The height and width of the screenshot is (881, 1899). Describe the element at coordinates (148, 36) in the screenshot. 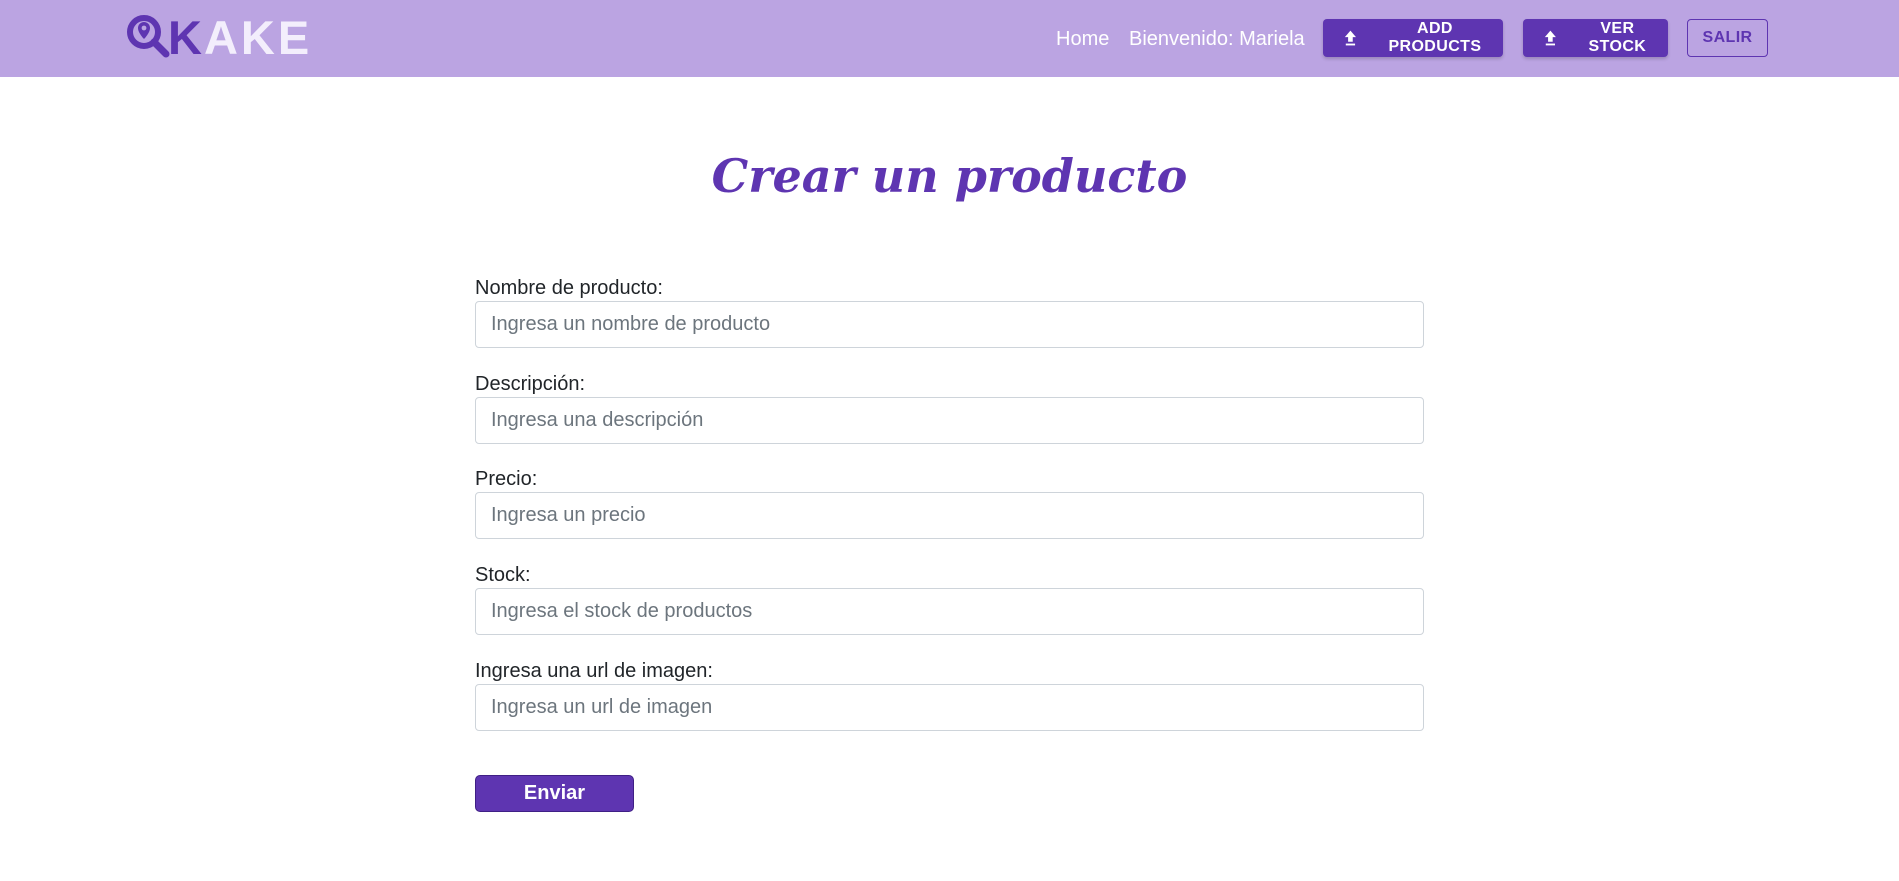

I see `magnifier-pin-icon` at that location.